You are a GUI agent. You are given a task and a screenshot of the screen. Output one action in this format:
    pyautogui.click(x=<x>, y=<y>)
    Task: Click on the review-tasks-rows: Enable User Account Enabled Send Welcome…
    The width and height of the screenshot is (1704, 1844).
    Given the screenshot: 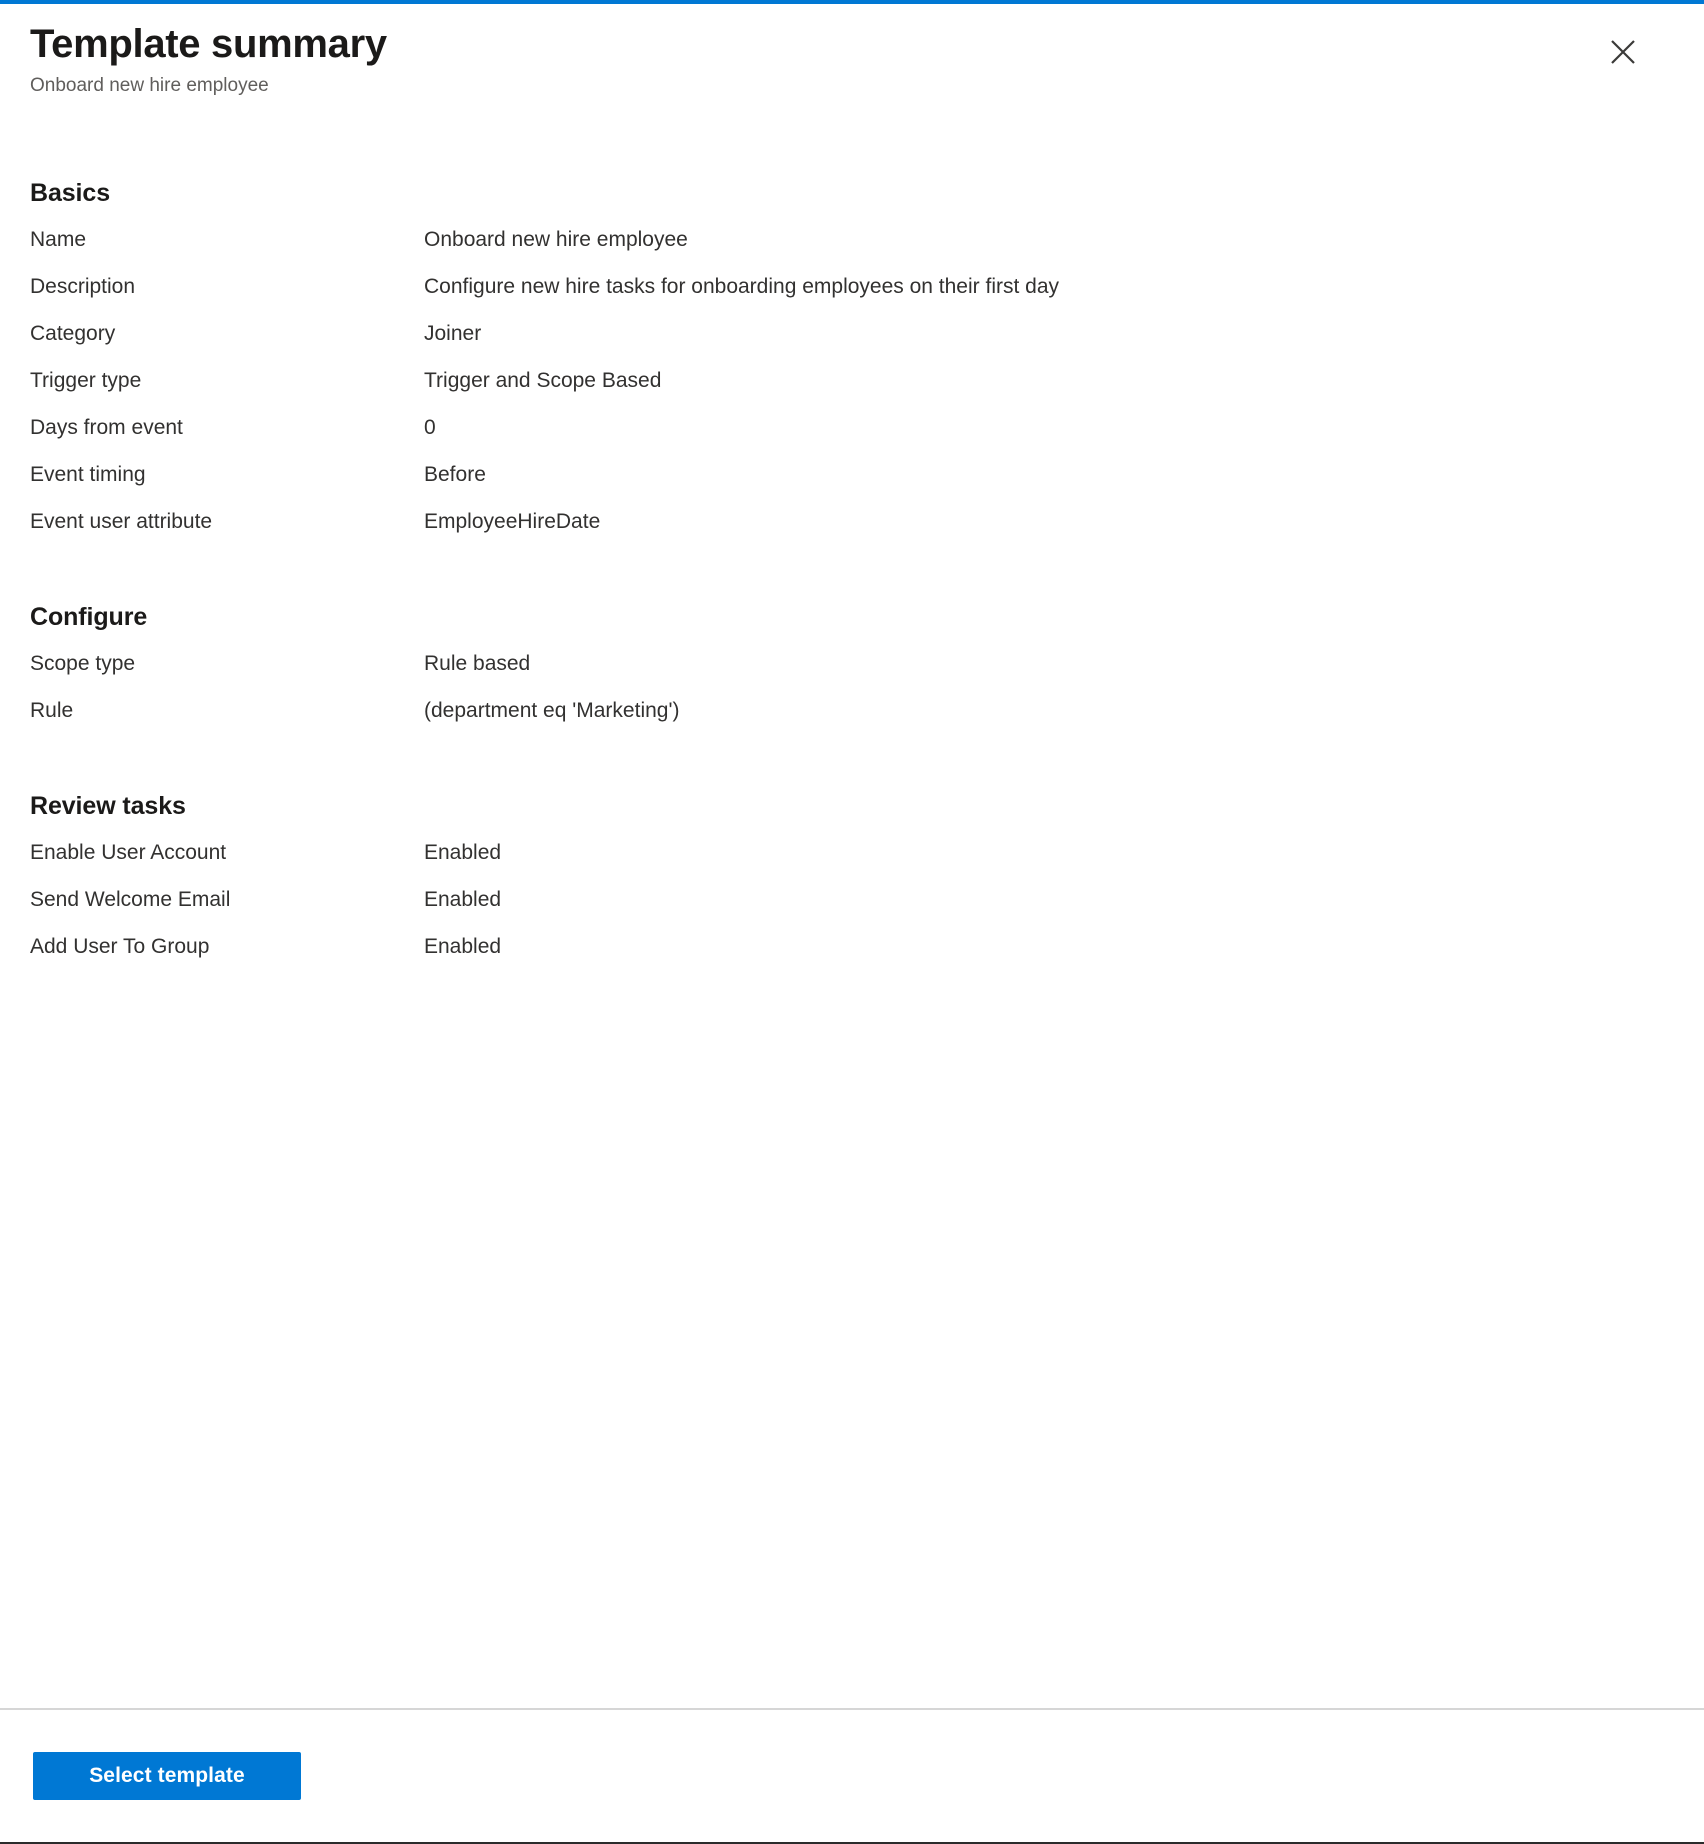 What is the action you would take?
    pyautogui.click(x=852, y=909)
    